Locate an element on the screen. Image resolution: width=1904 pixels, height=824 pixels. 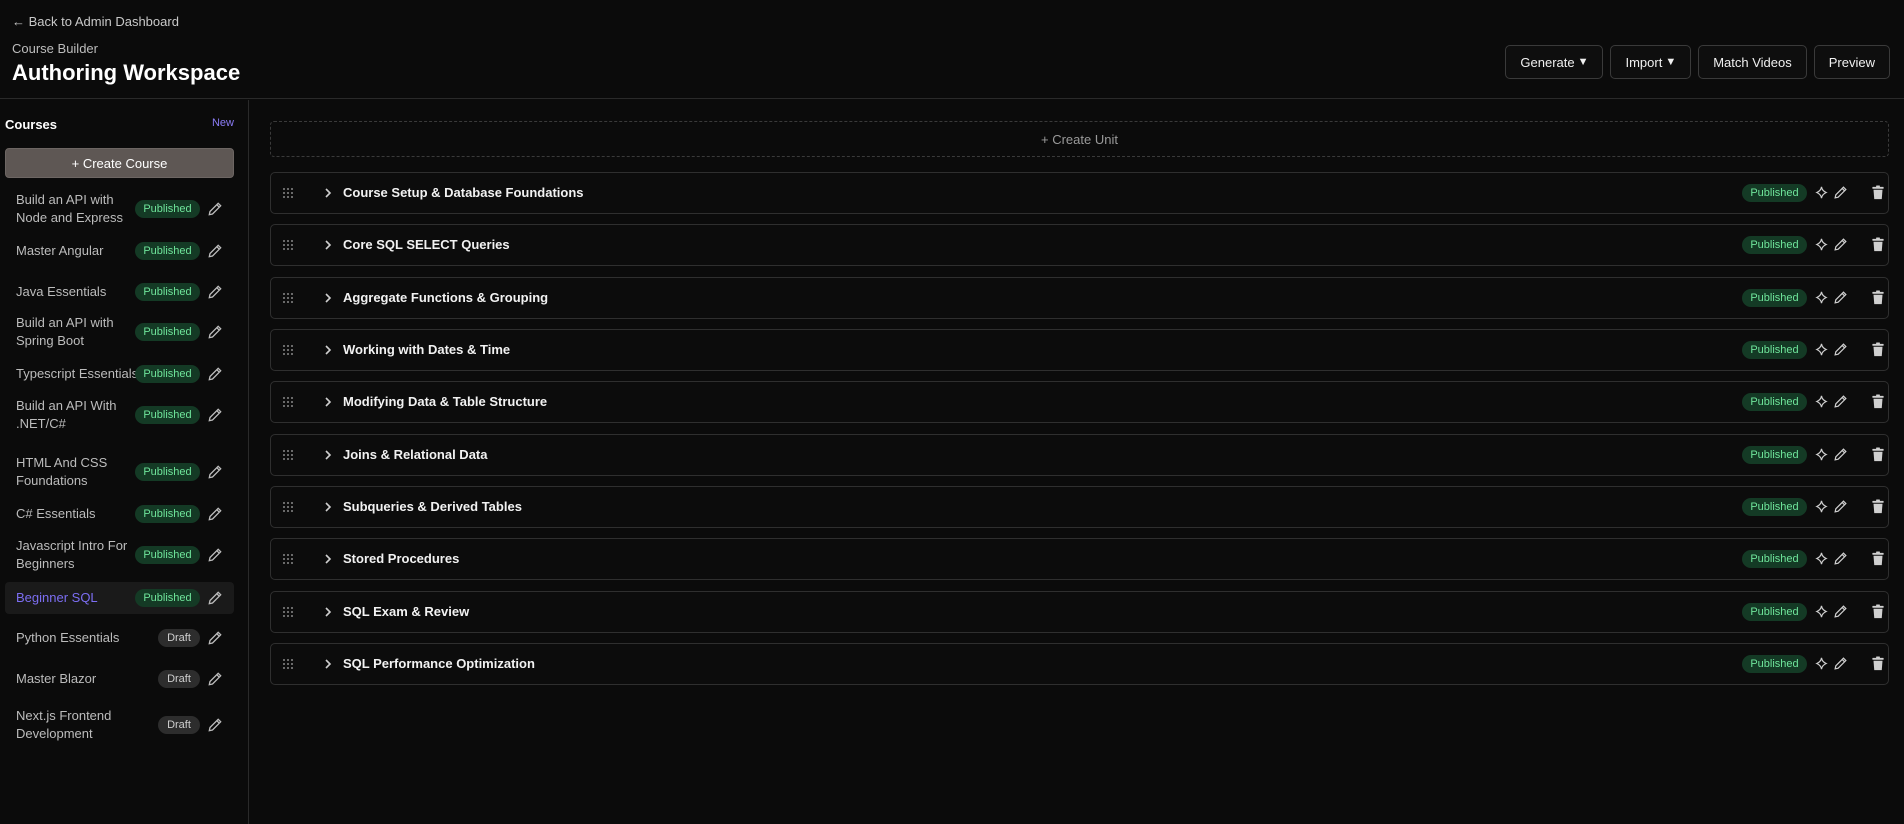
unit-title: Core SQL SELECT Queries is located at coordinates (426, 244).